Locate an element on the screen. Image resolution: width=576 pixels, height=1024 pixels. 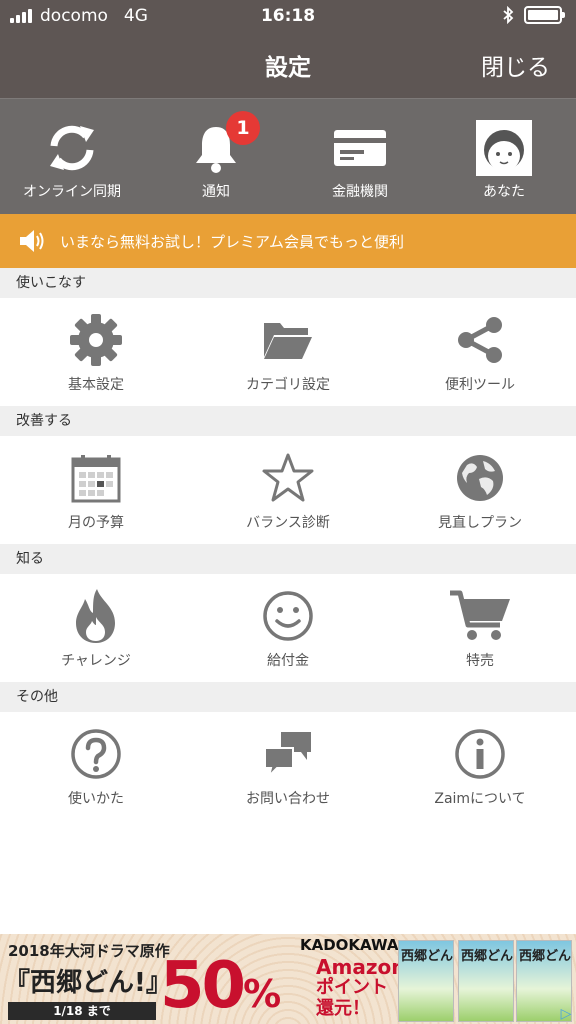
speaker-icon is located at coordinates (32, 241).